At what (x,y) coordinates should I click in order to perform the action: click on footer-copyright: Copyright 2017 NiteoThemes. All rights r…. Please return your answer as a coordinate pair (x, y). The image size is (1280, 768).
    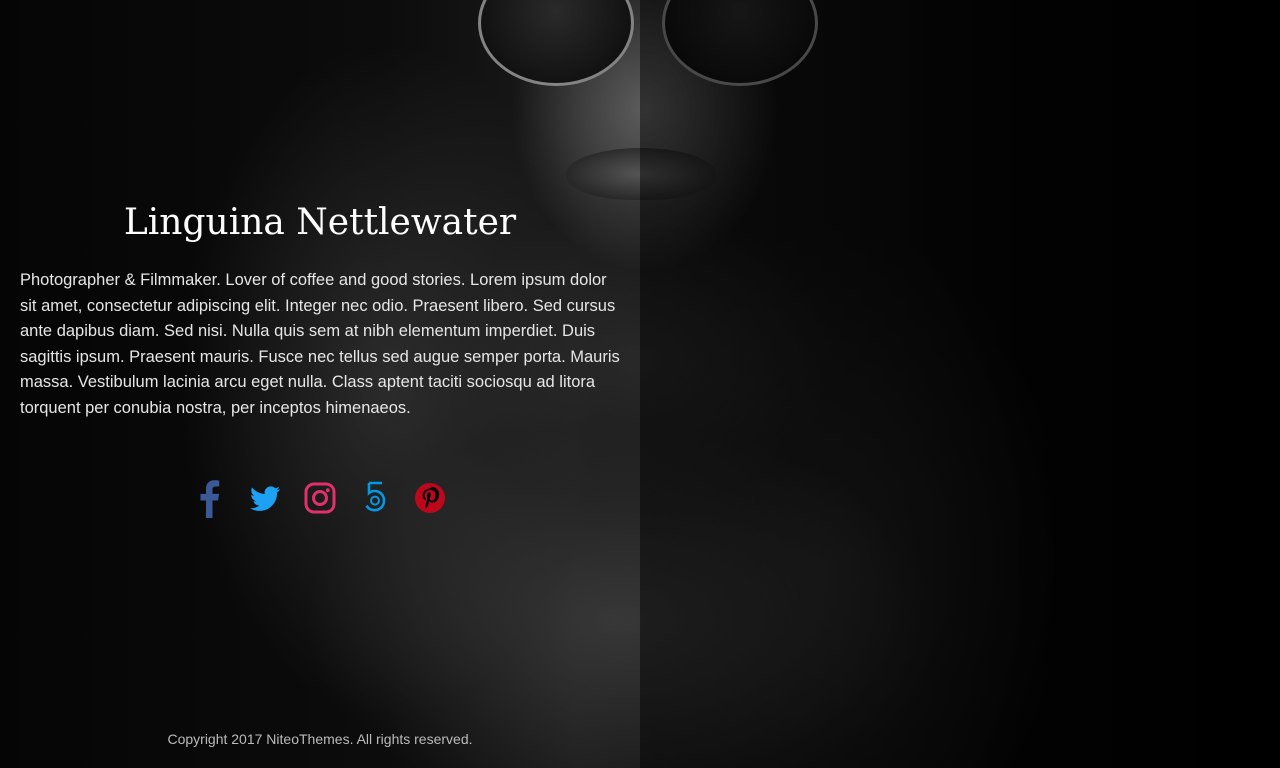
    Looking at the image, I should click on (320, 739).